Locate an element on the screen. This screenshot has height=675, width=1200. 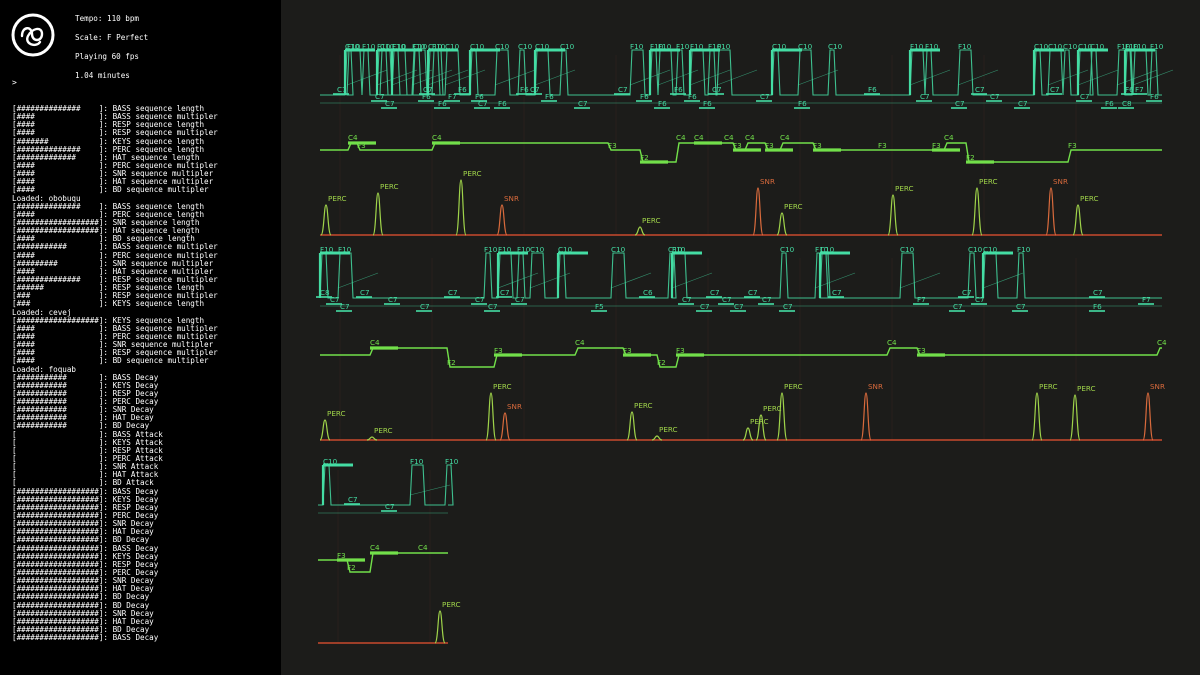
command-prompt: > is located at coordinates (14, 82).